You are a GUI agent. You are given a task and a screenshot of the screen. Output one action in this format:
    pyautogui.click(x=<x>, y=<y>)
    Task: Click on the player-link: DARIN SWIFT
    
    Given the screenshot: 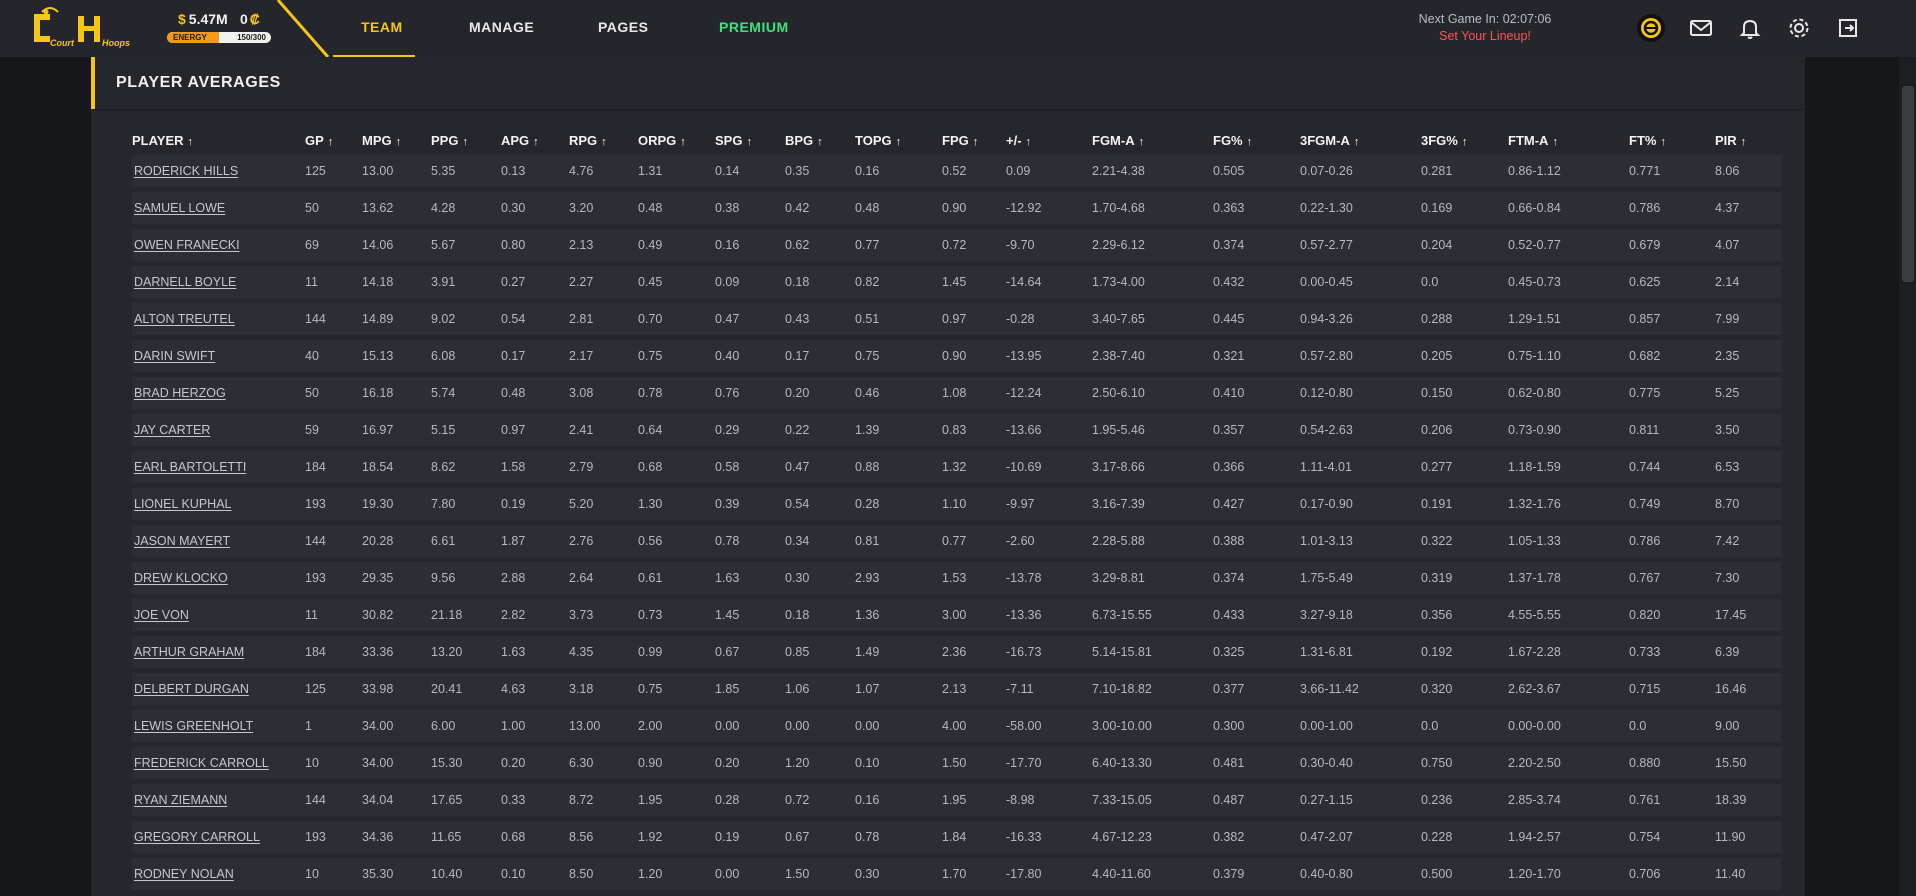 What is the action you would take?
    pyautogui.click(x=174, y=356)
    